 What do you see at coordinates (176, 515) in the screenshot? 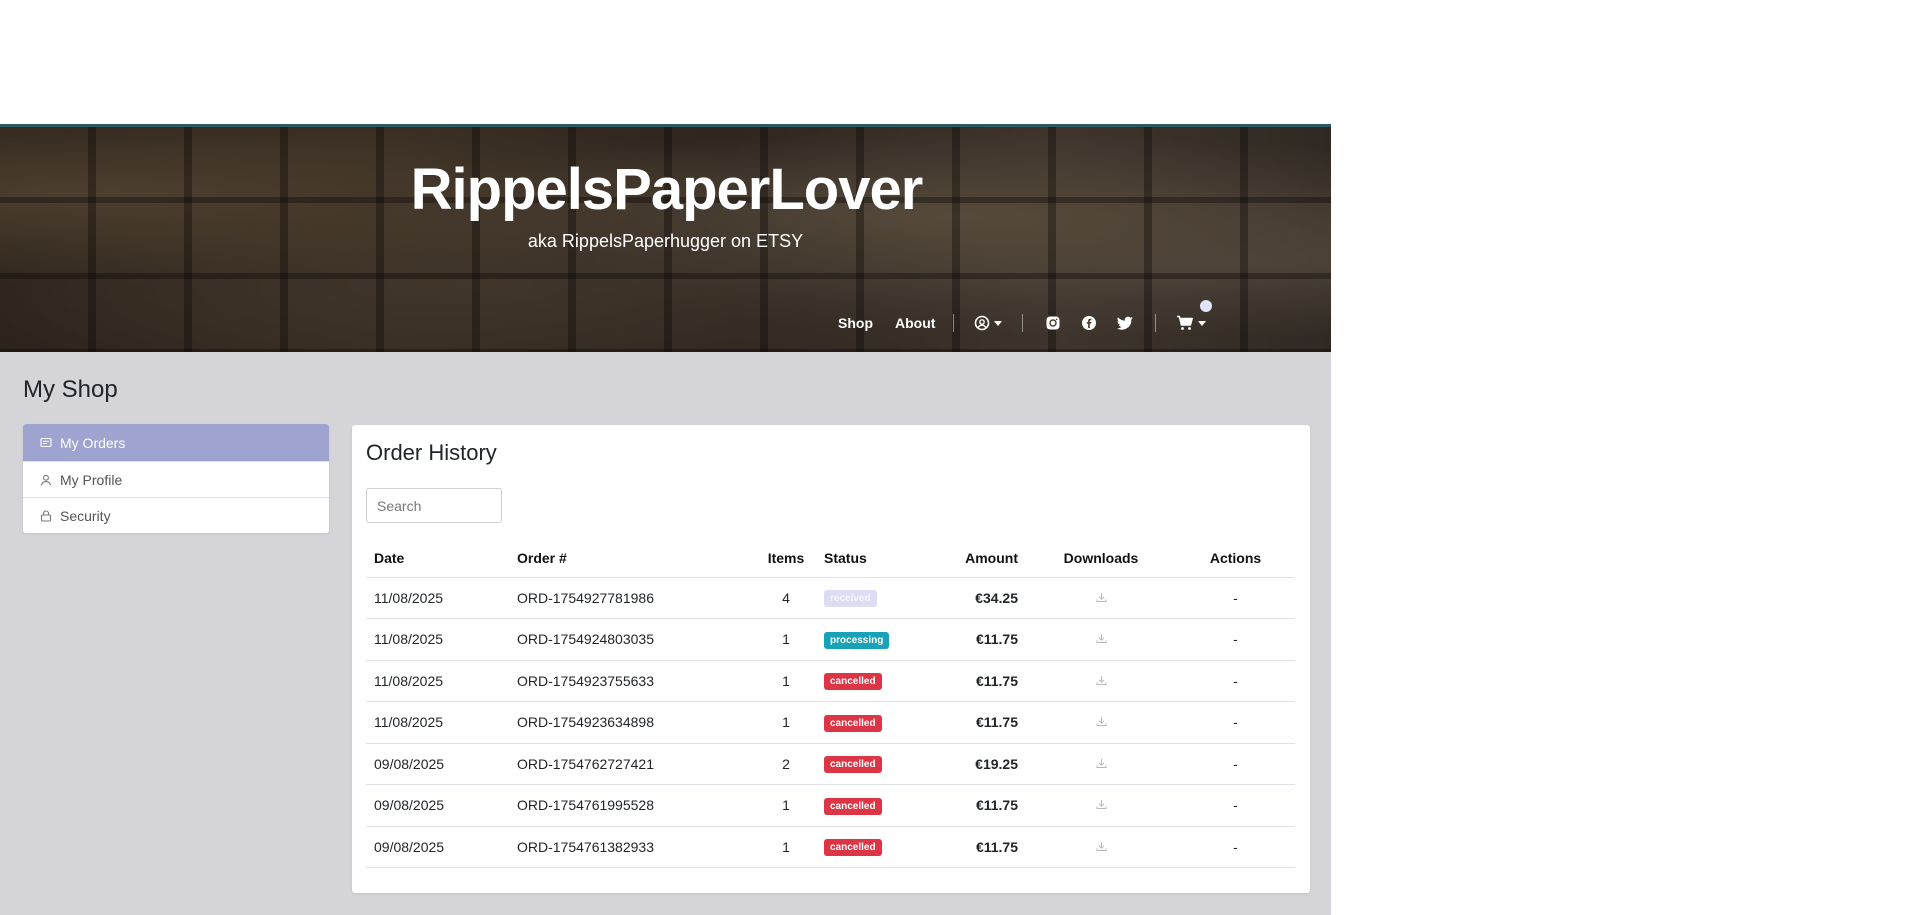
I see `sidebar-item-security: Security` at bounding box center [176, 515].